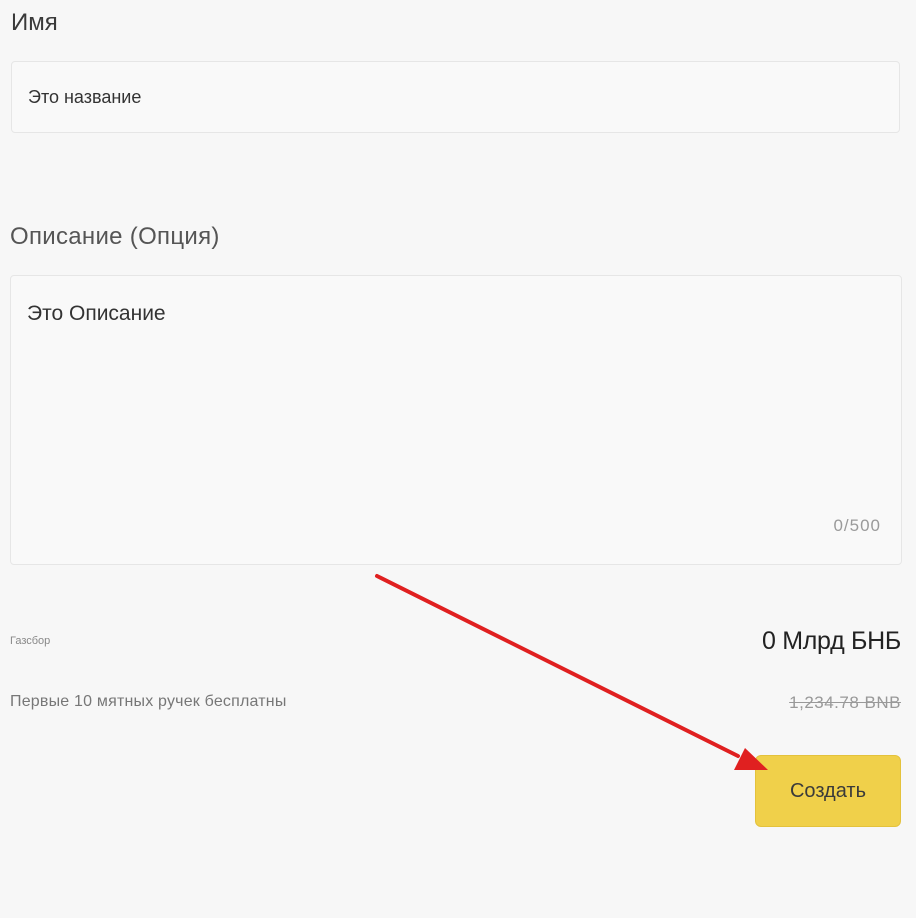  What do you see at coordinates (85, 96) in the screenshot?
I see `name-input-value: Это название` at bounding box center [85, 96].